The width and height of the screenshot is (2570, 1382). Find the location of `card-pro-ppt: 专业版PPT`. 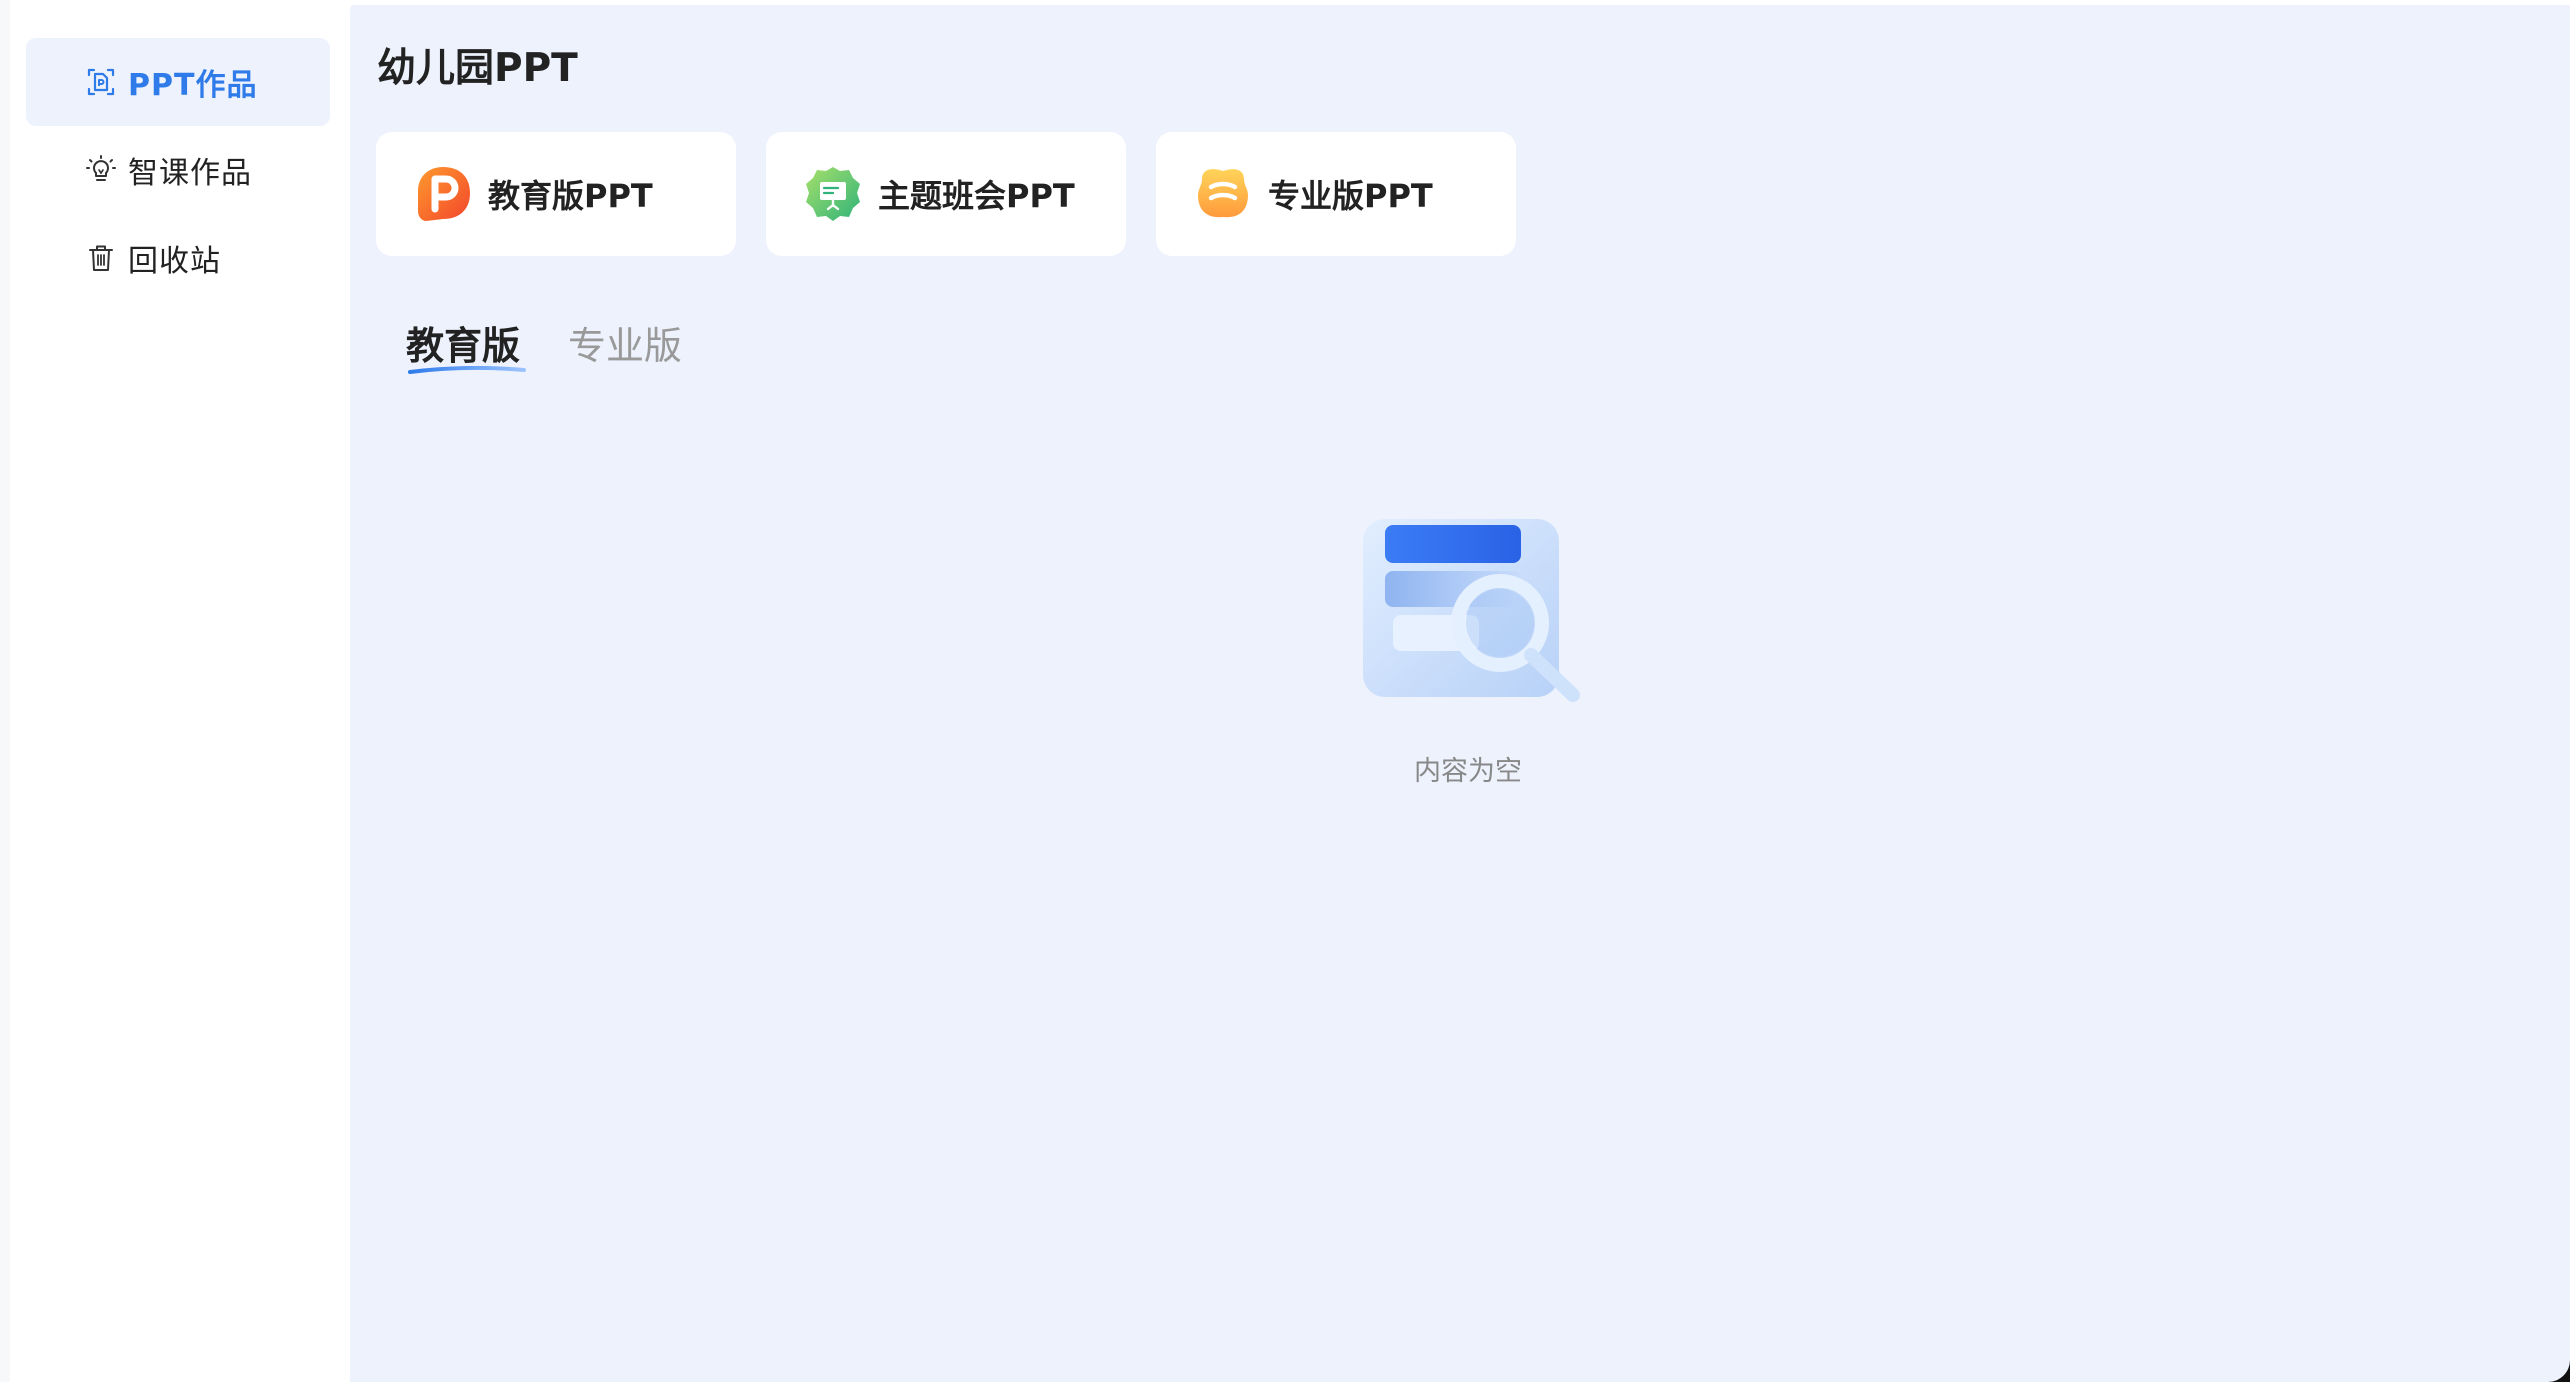

card-pro-ppt: 专业版PPT is located at coordinates (1336, 194).